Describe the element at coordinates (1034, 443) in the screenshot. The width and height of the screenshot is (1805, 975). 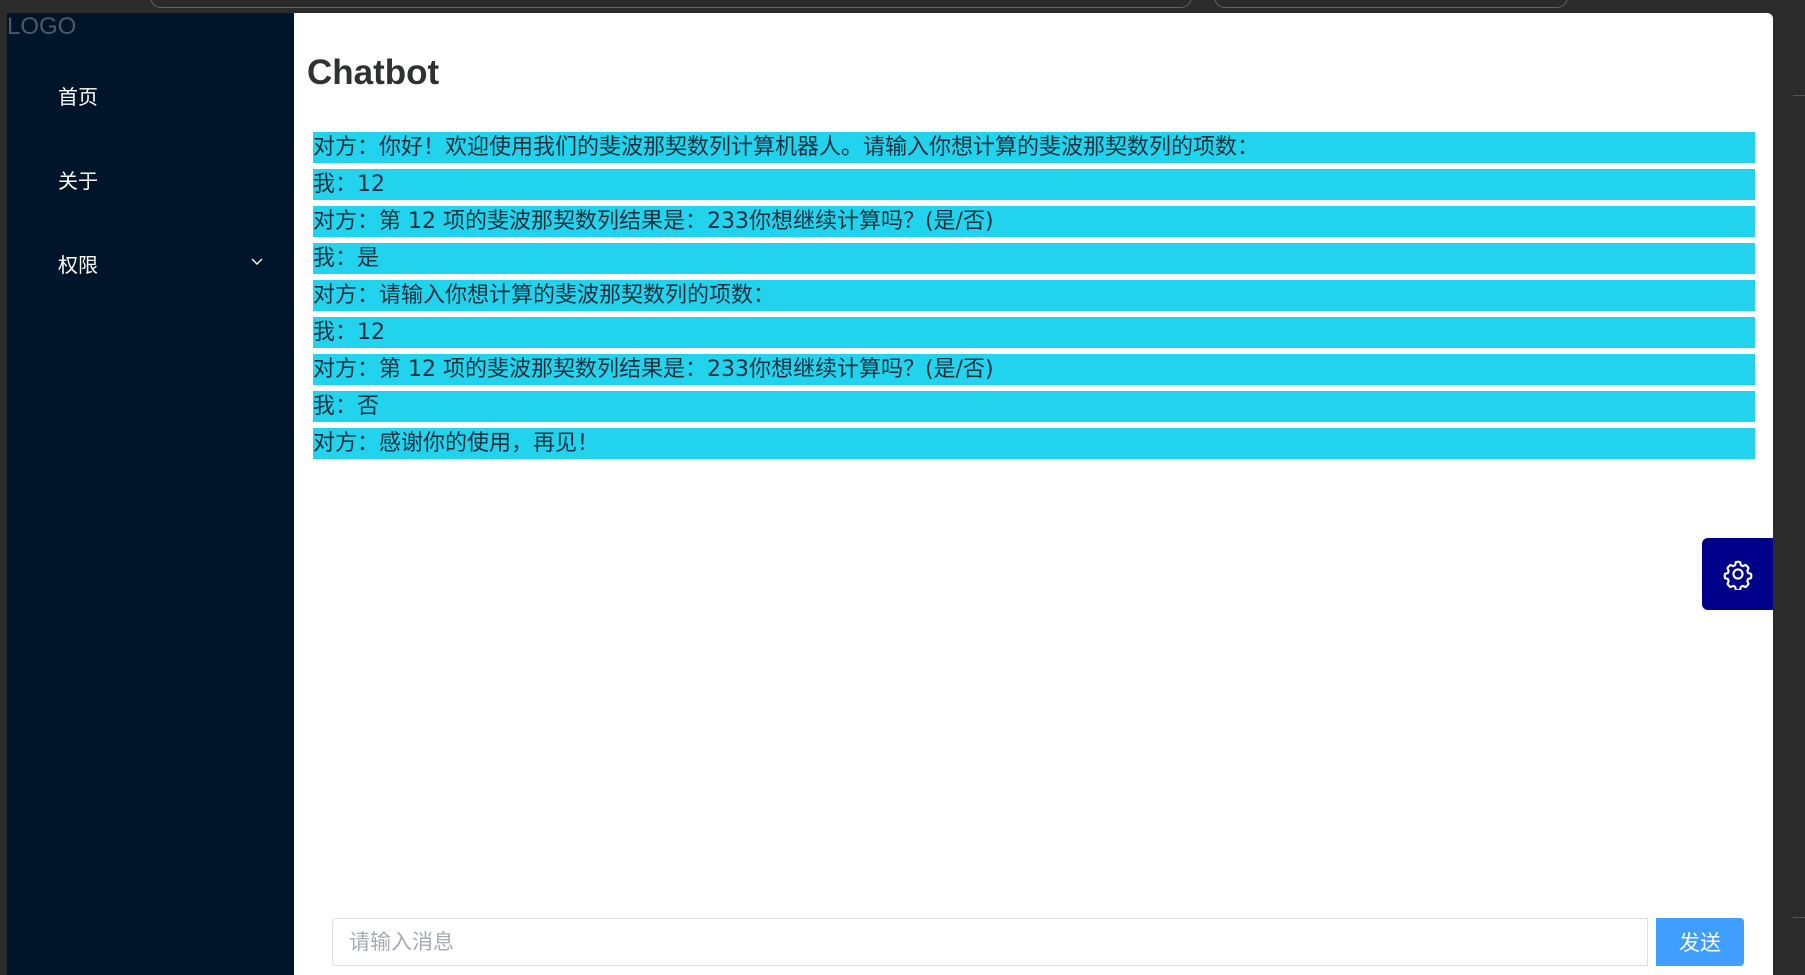
I see `chat-message: 对方：感谢你的使用，再见！` at that location.